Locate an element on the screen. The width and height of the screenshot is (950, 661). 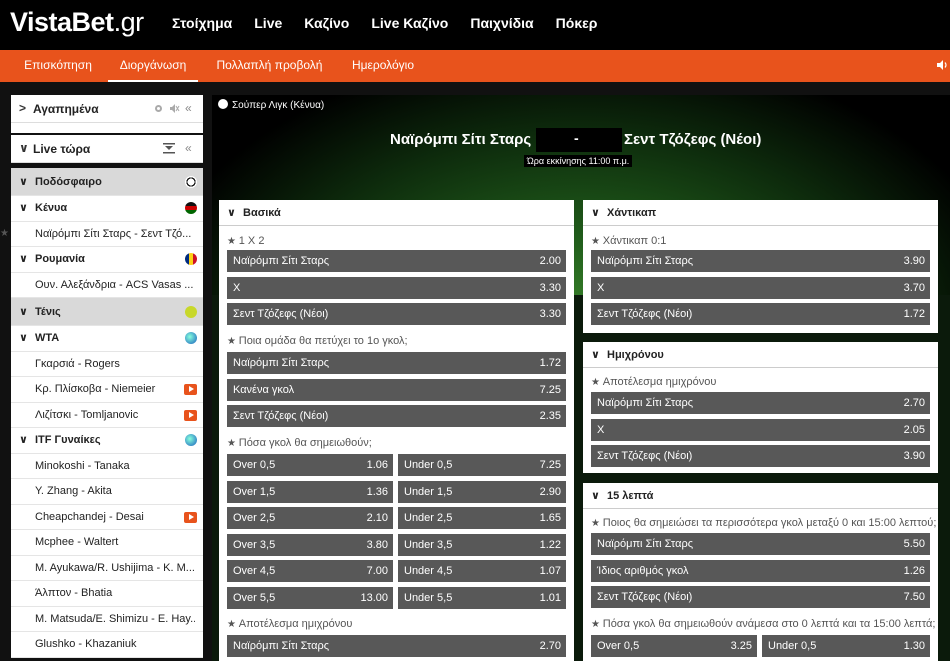
sidebar-league-item: ∨ ITF Γυναίκες is located at coordinates (107, 441).